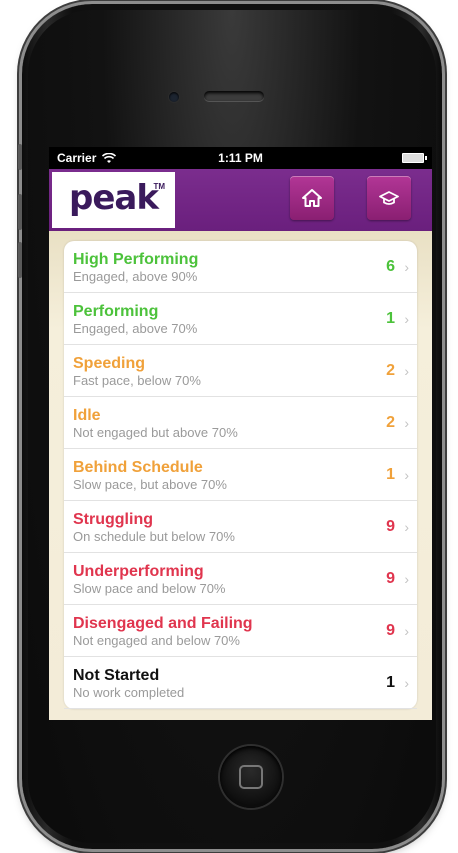 This screenshot has width=458, height=853. I want to click on front-camera, so click(174, 97).